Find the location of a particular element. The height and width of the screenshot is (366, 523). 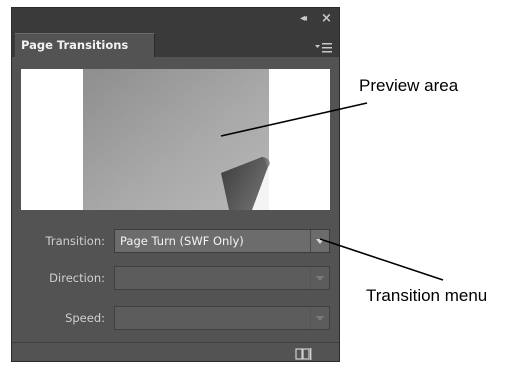

preview-area-callout: Preview area is located at coordinates (409, 85).